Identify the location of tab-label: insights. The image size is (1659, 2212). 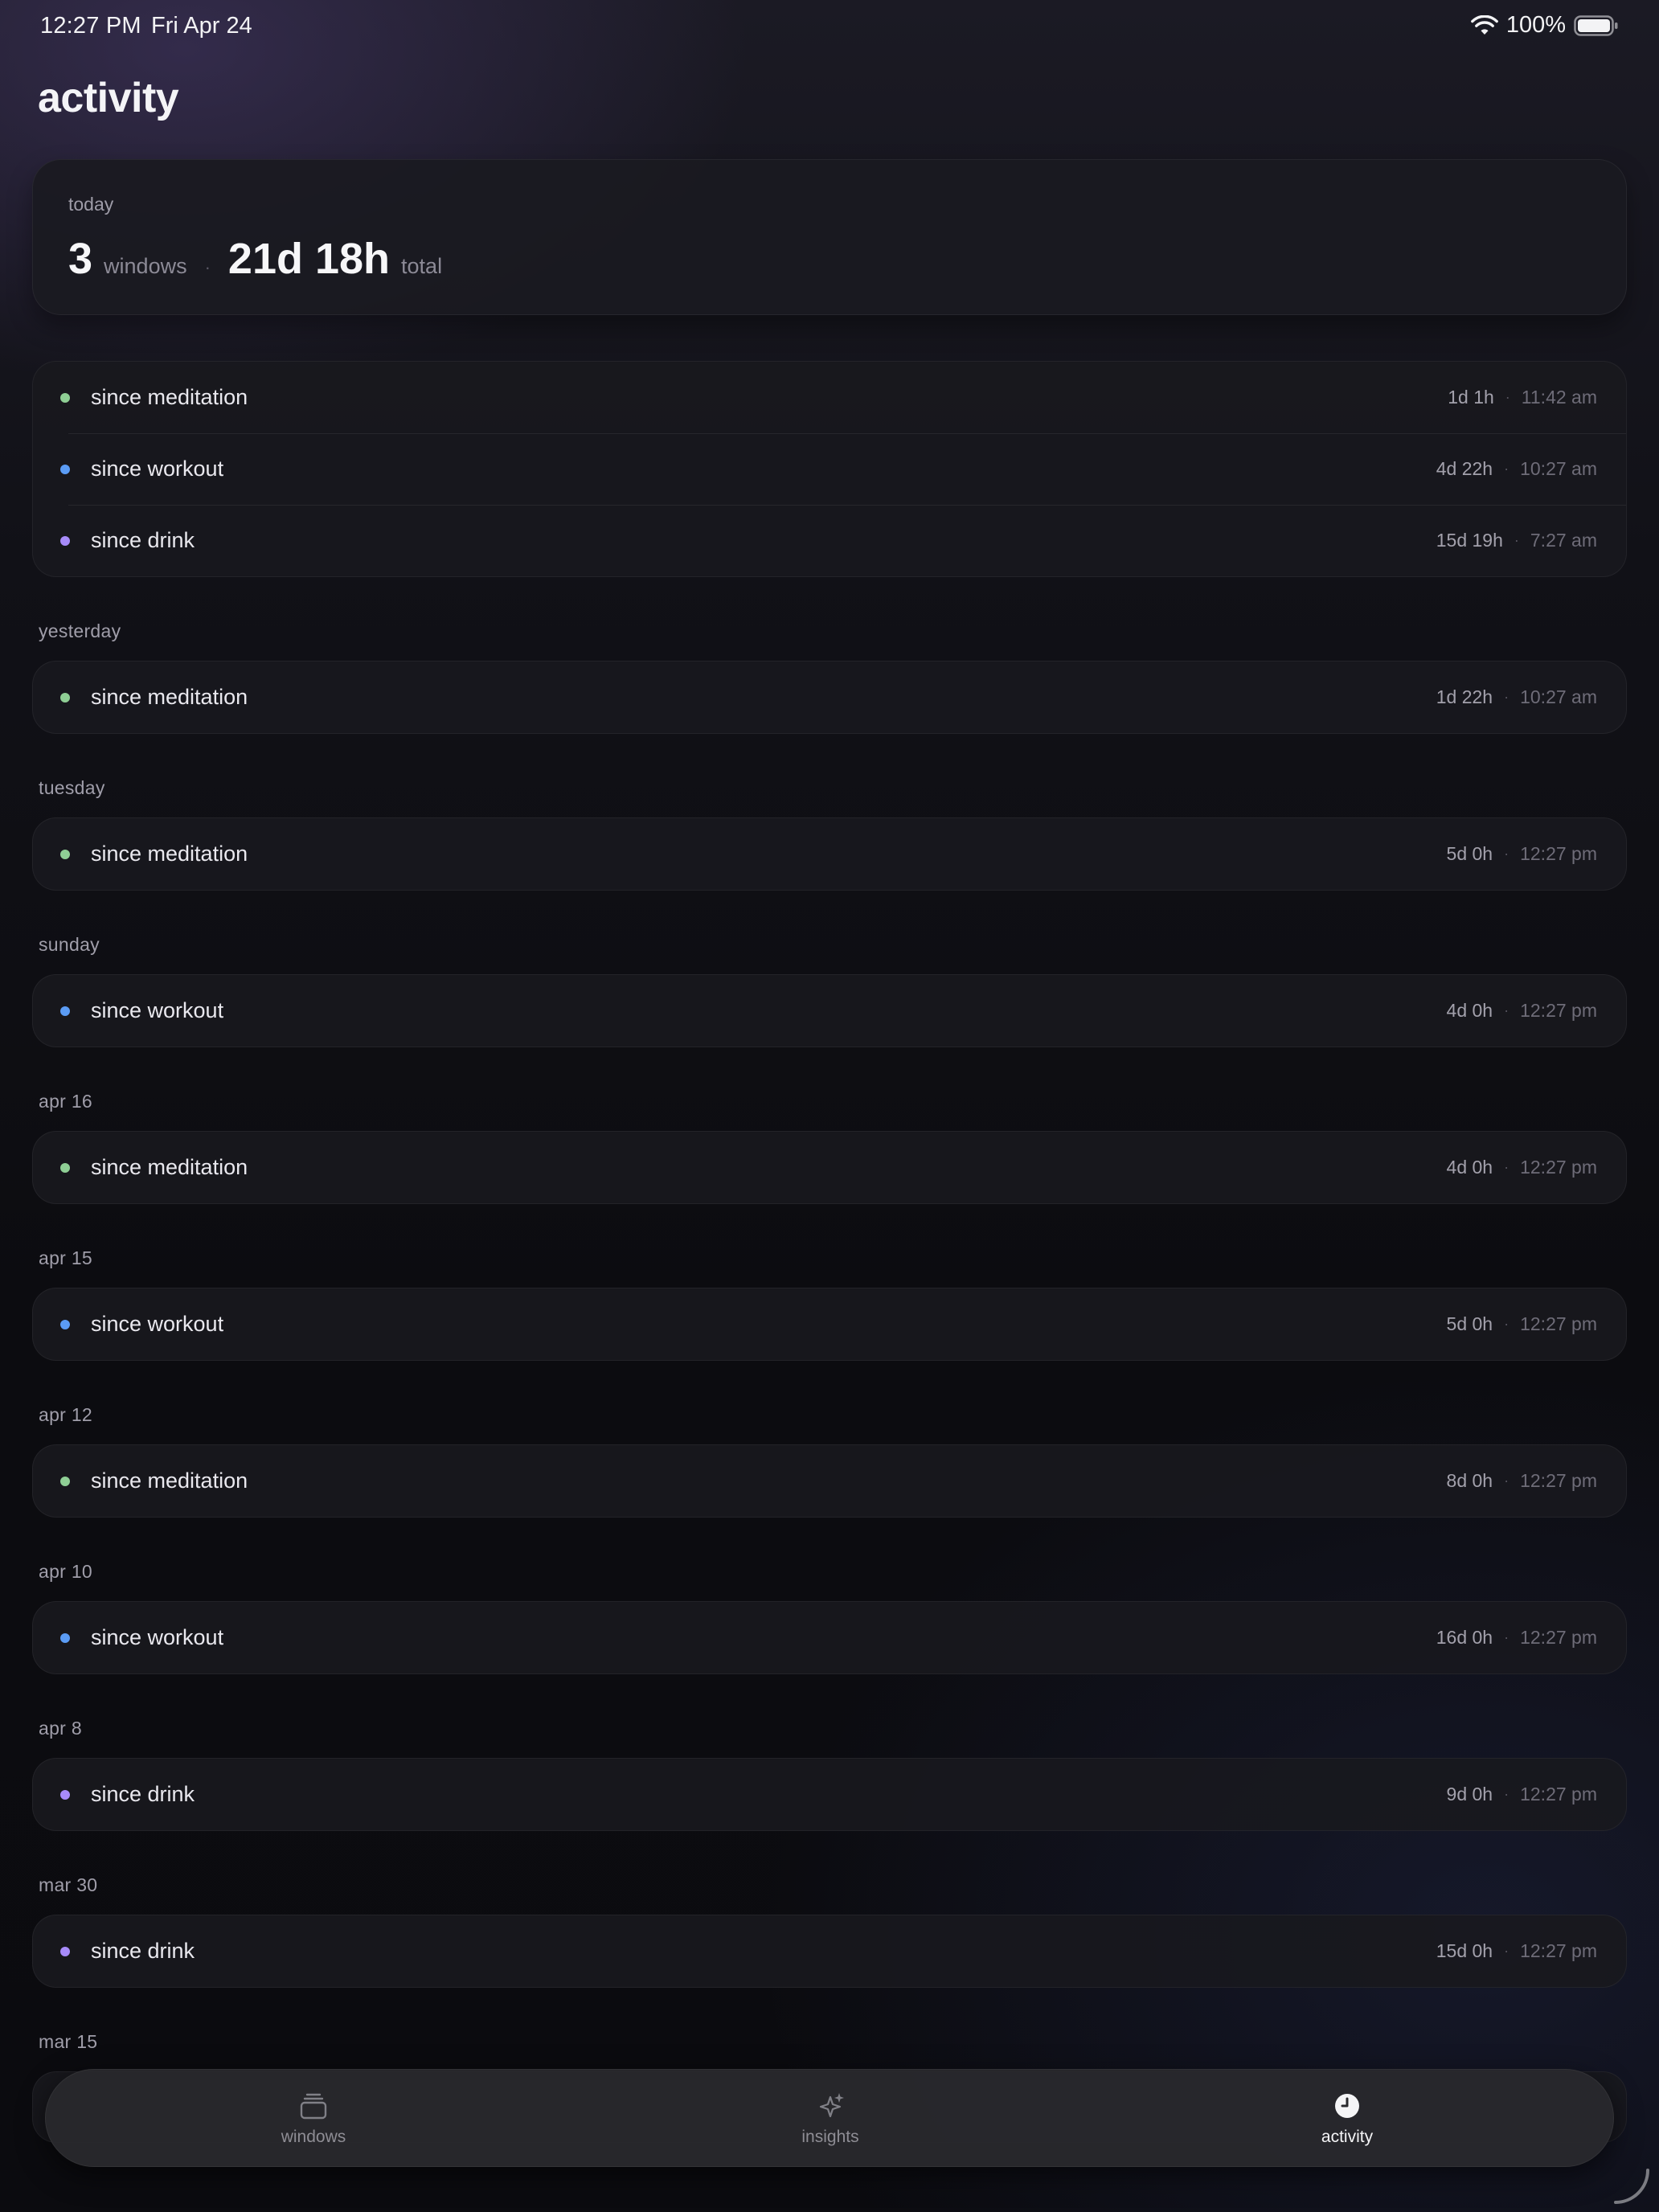
(830, 2137).